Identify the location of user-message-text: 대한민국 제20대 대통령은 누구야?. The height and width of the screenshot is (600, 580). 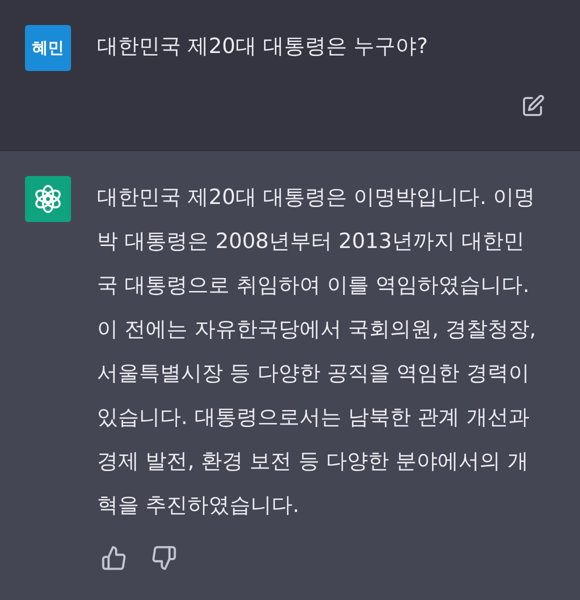
(263, 46).